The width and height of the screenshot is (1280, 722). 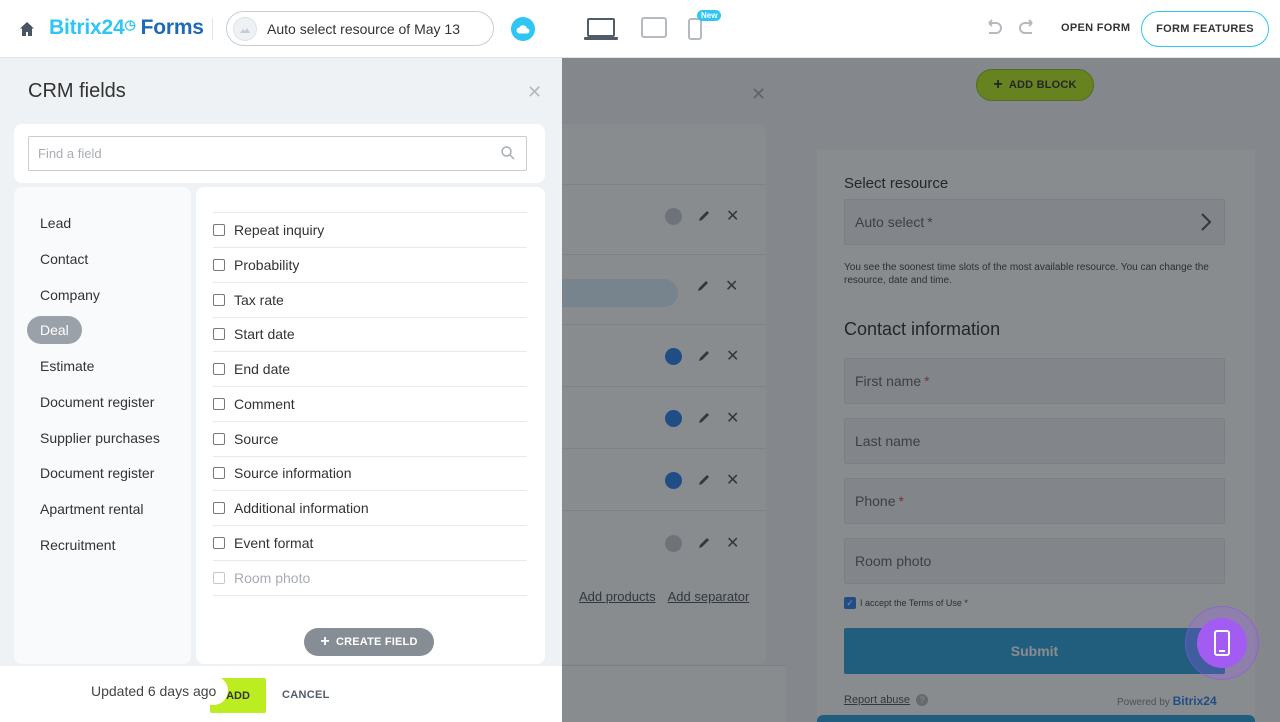 I want to click on field-checkbox: End date, so click(x=370, y=369).